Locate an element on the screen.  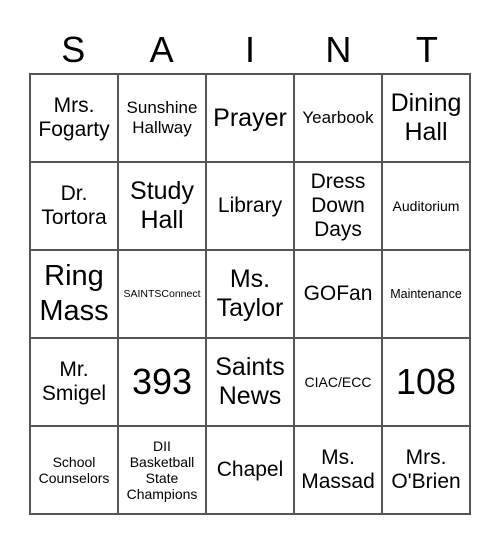
bingo-cell: Chapel is located at coordinates (250, 470).